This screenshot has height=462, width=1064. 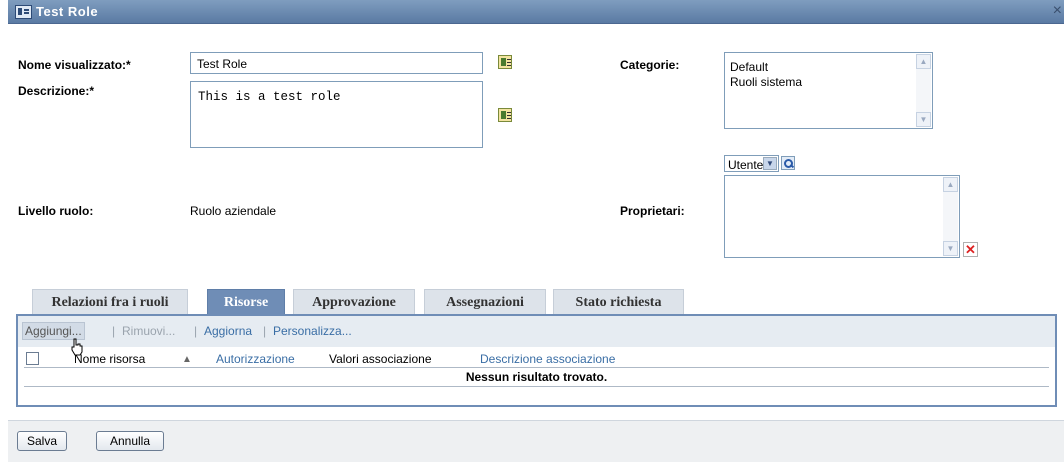 What do you see at coordinates (505, 62) in the screenshot?
I see `localize-name-icon` at bounding box center [505, 62].